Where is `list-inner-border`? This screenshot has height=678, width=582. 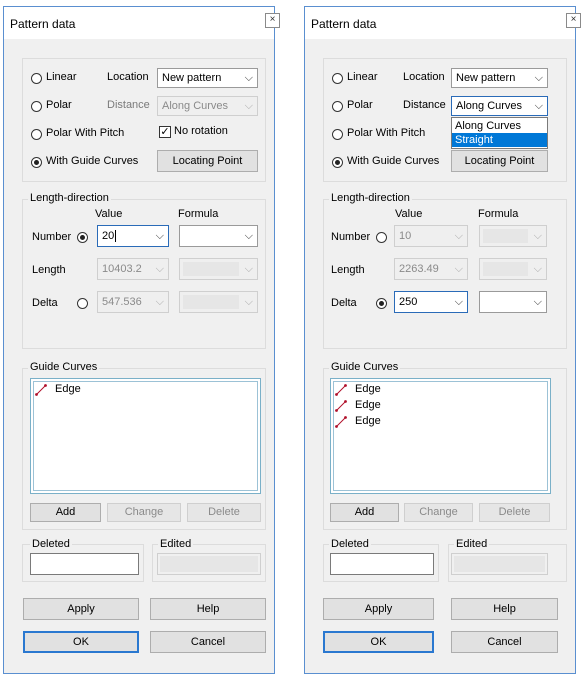
list-inner-border is located at coordinates (440, 436).